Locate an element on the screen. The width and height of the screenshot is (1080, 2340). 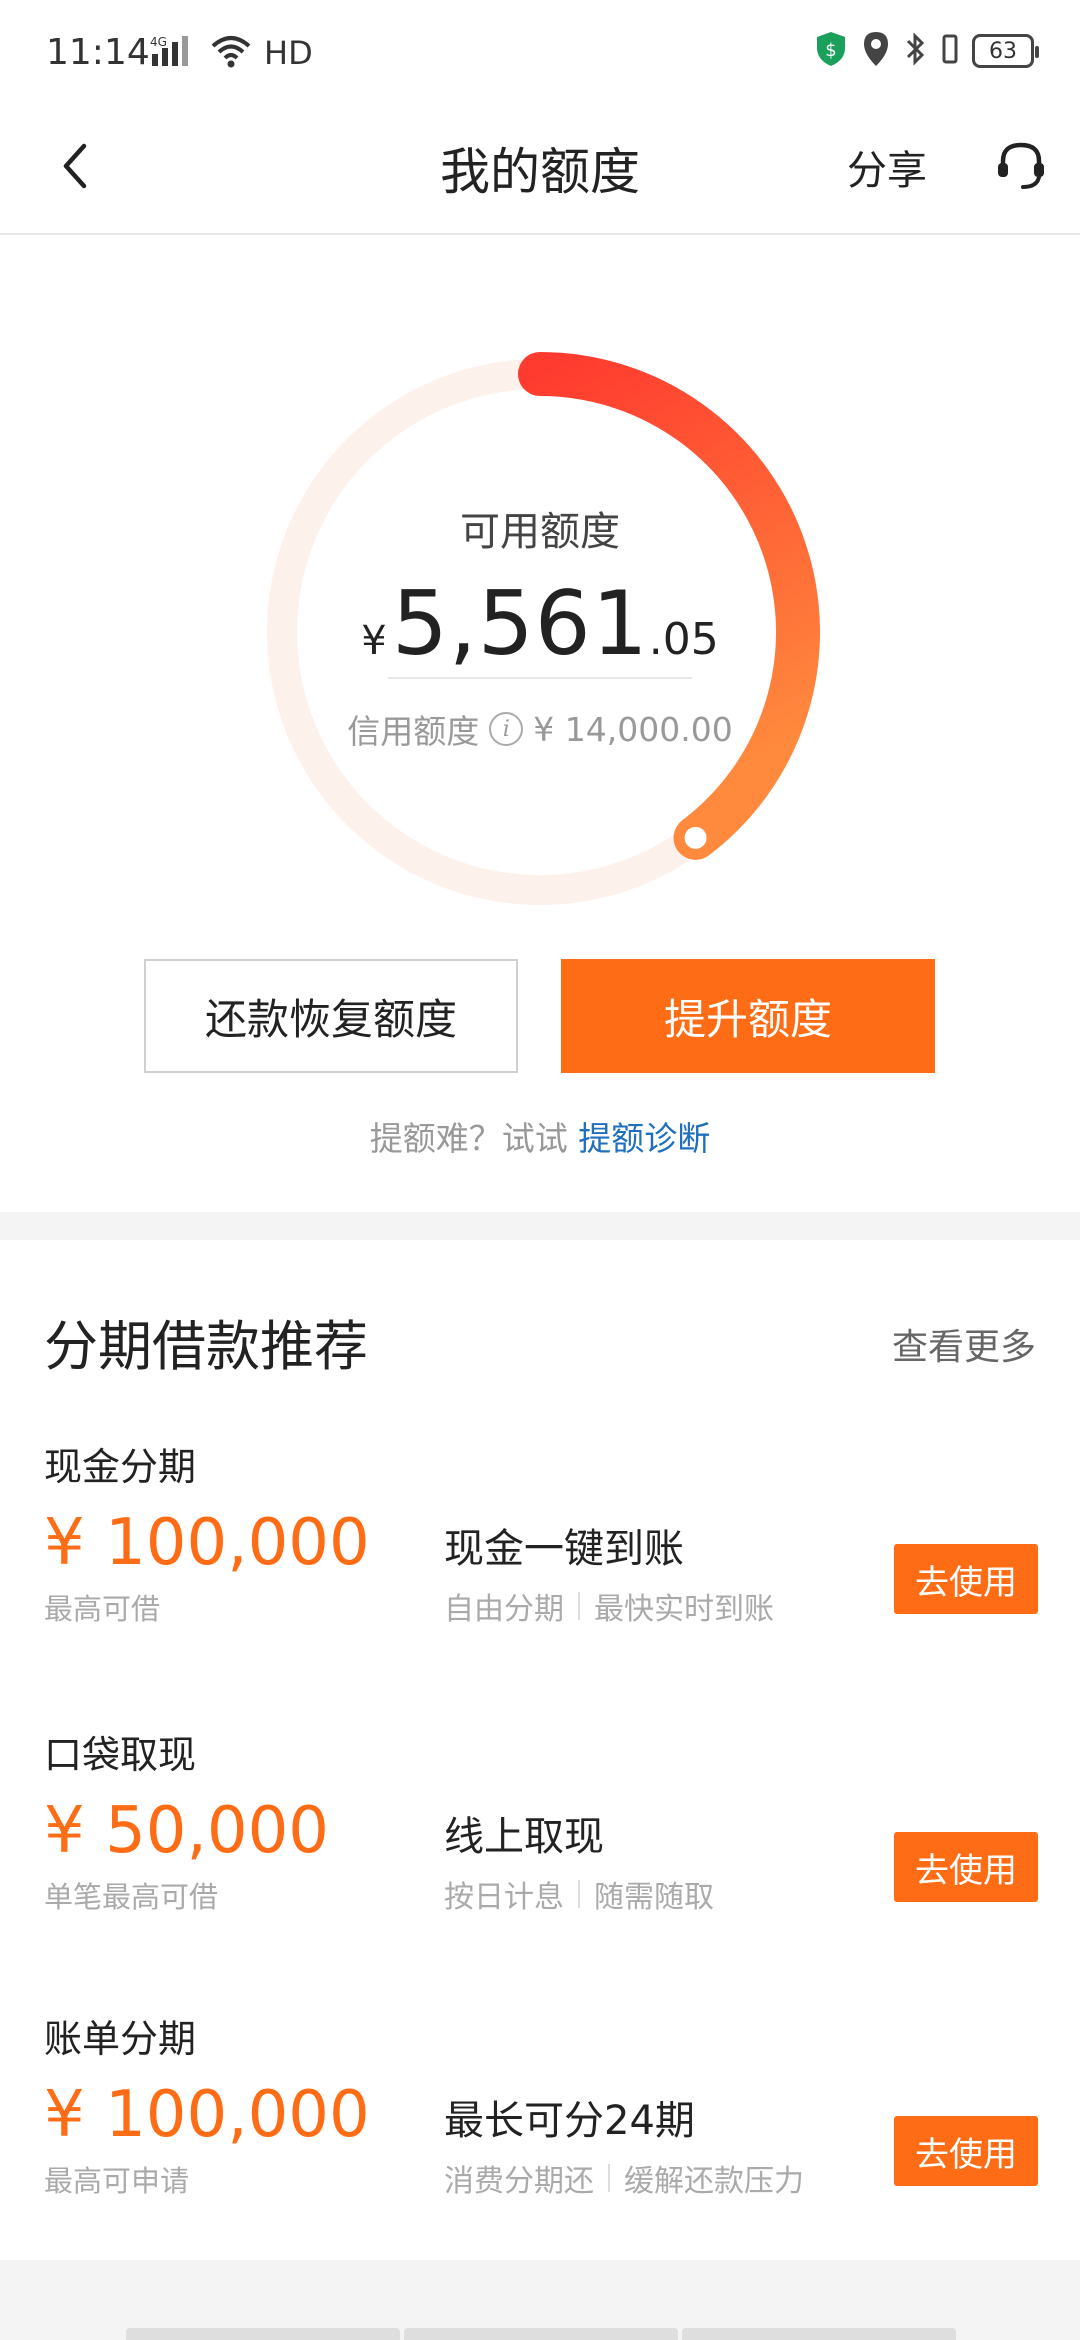
nav-bar: 我的额度 分享 is located at coordinates (540, 167).